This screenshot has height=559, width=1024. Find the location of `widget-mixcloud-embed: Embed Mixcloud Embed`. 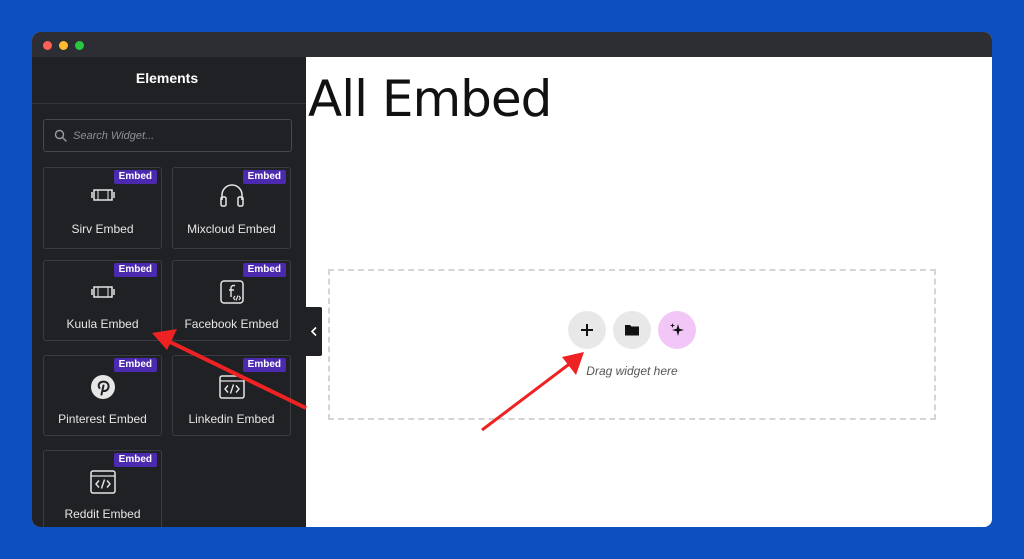

widget-mixcloud-embed: Embed Mixcloud Embed is located at coordinates (231, 208).